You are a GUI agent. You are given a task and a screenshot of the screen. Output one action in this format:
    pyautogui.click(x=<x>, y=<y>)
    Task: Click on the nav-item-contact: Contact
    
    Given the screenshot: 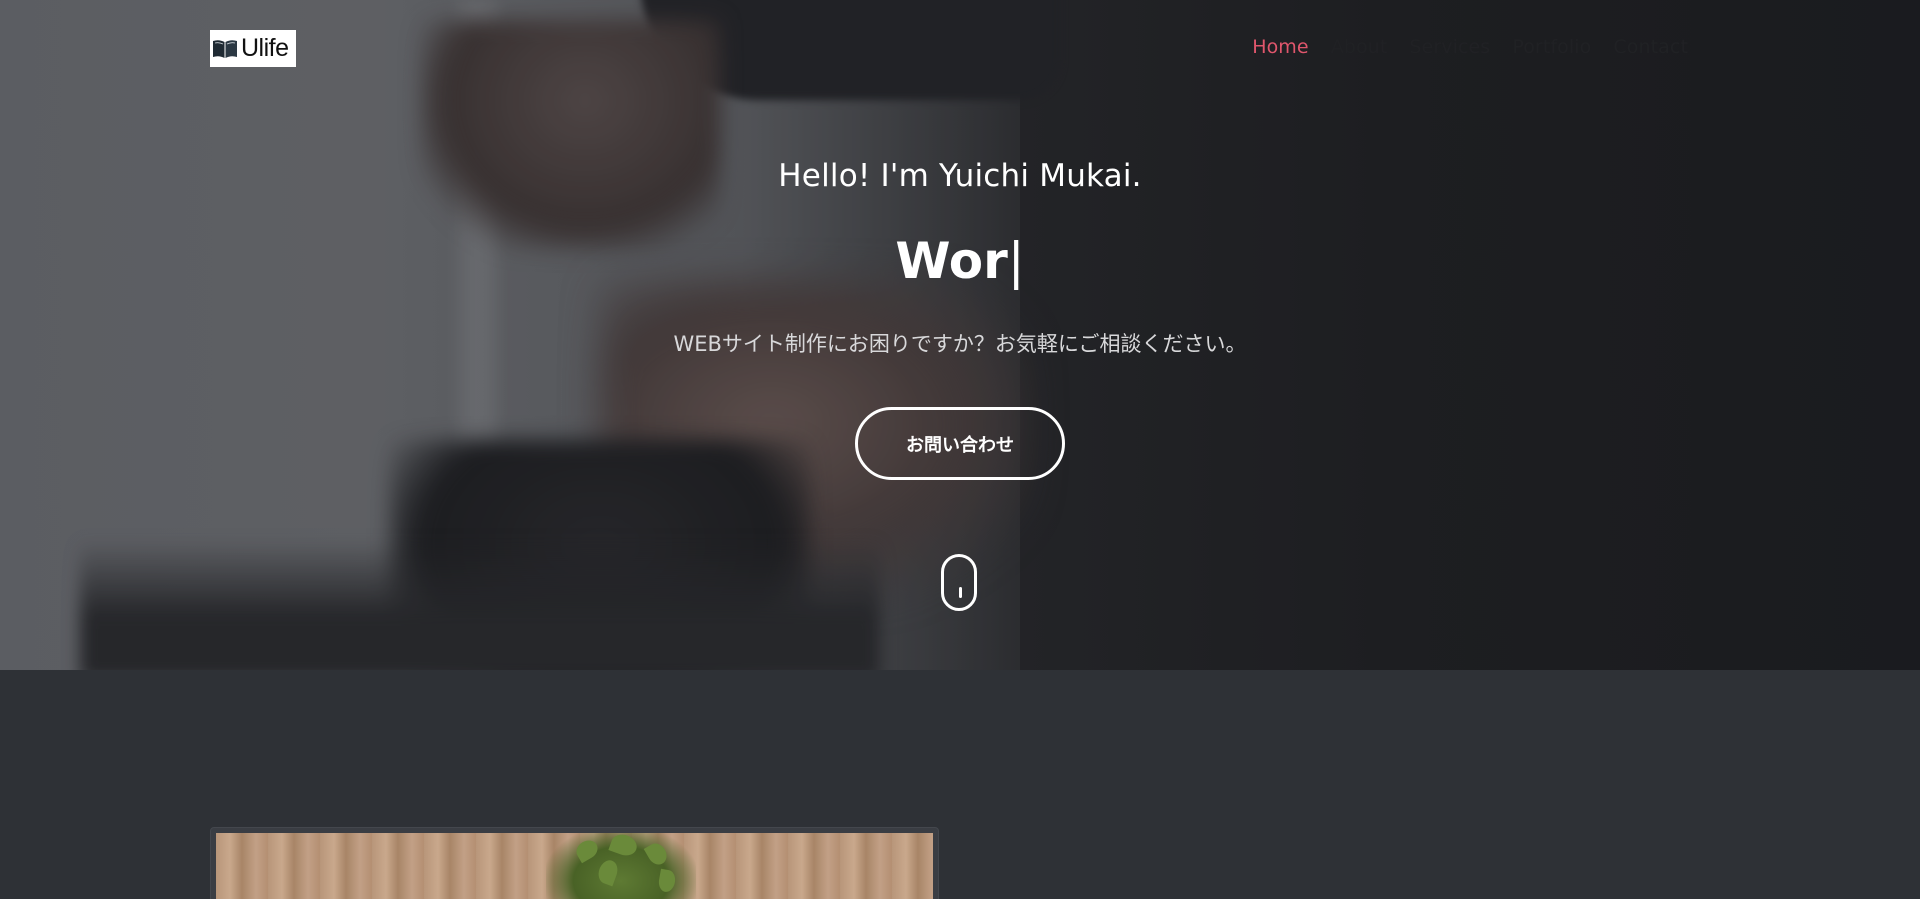 What is the action you would take?
    pyautogui.click(x=1650, y=47)
    